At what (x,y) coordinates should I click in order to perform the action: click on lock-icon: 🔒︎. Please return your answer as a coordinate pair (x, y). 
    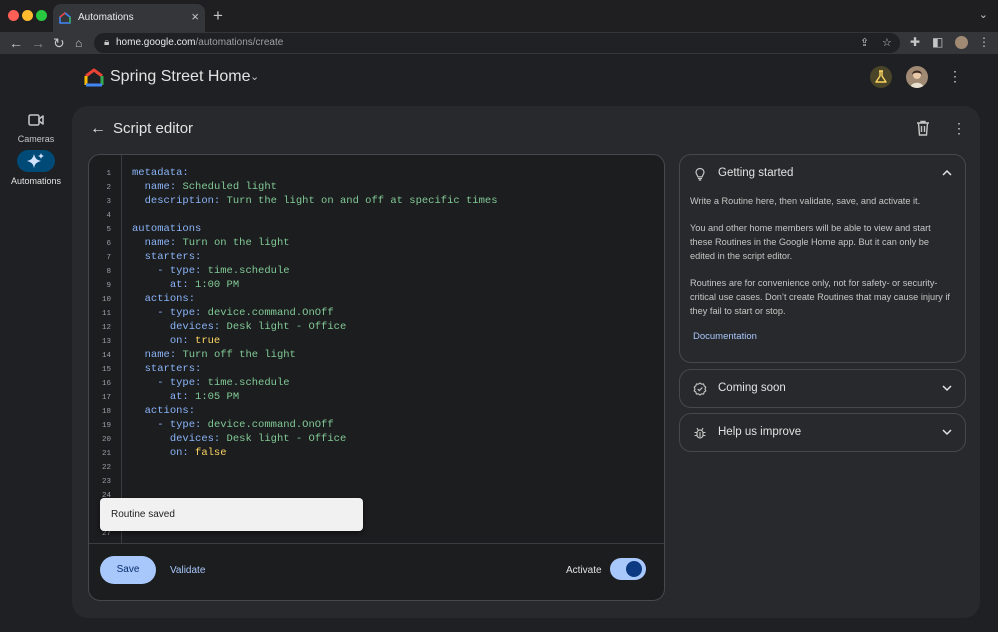
    Looking at the image, I should click on (107, 42).